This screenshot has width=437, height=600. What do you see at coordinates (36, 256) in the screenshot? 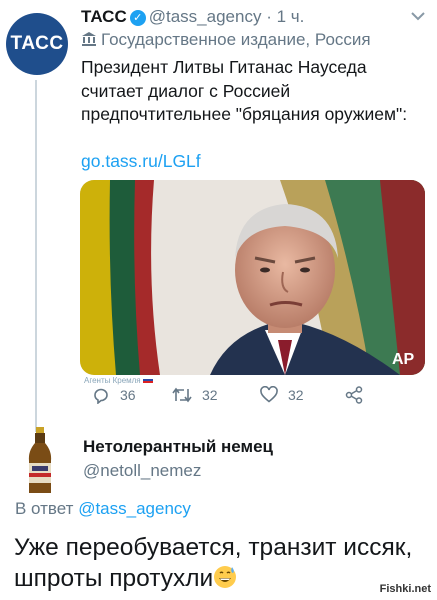
I see `thread-line` at bounding box center [36, 256].